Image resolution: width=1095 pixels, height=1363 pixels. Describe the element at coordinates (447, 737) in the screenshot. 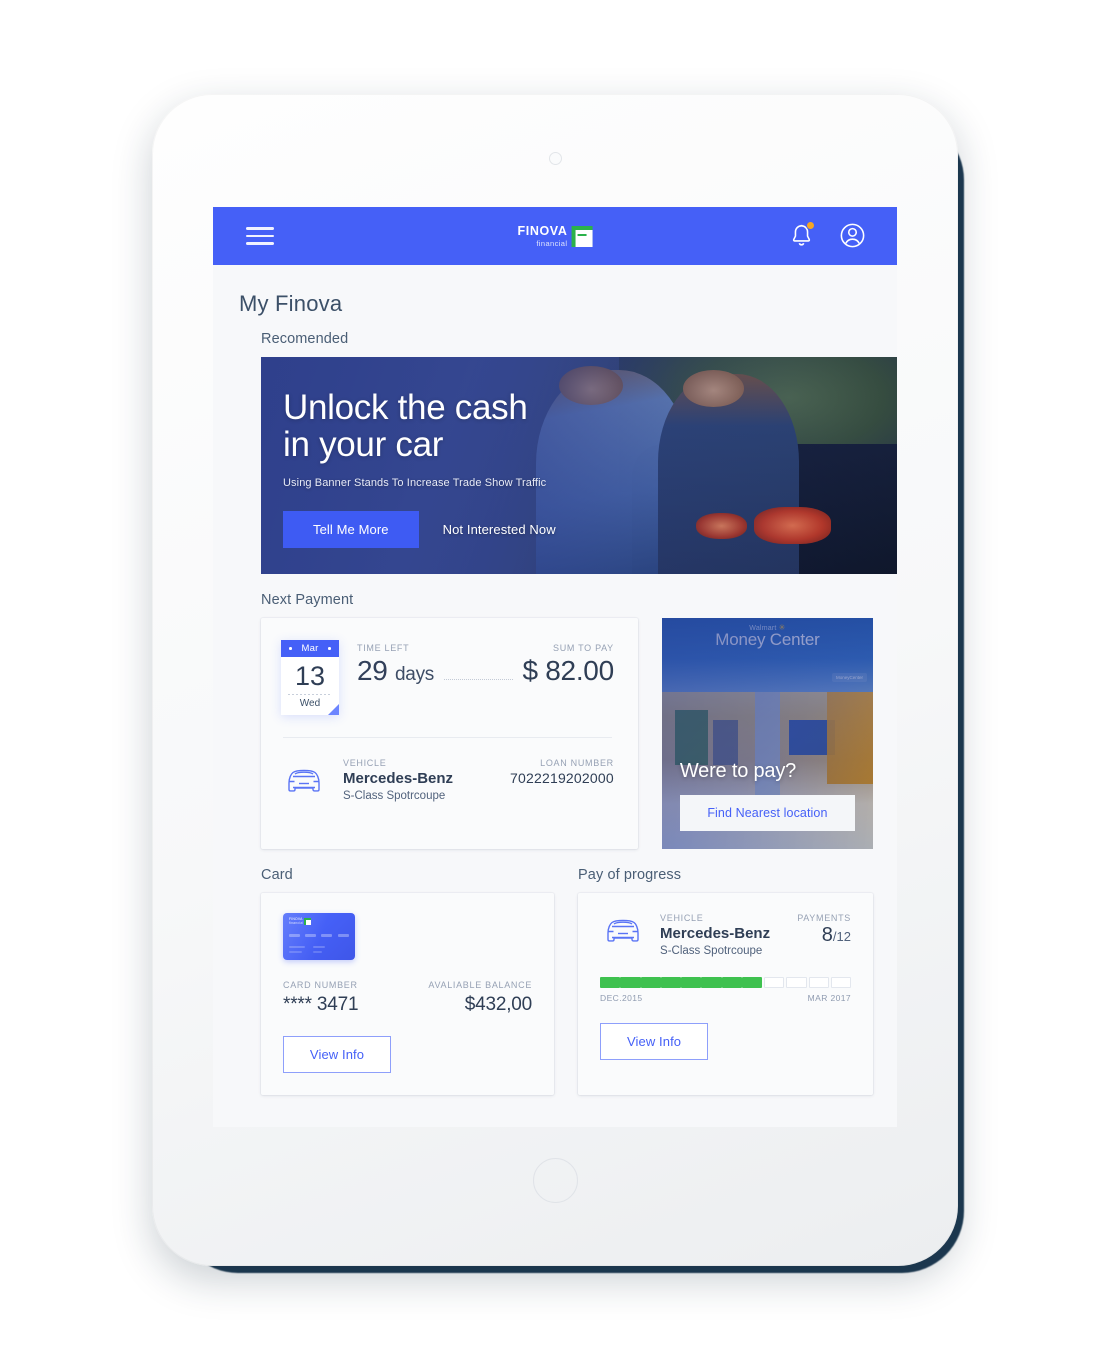

I see `card-divider` at that location.